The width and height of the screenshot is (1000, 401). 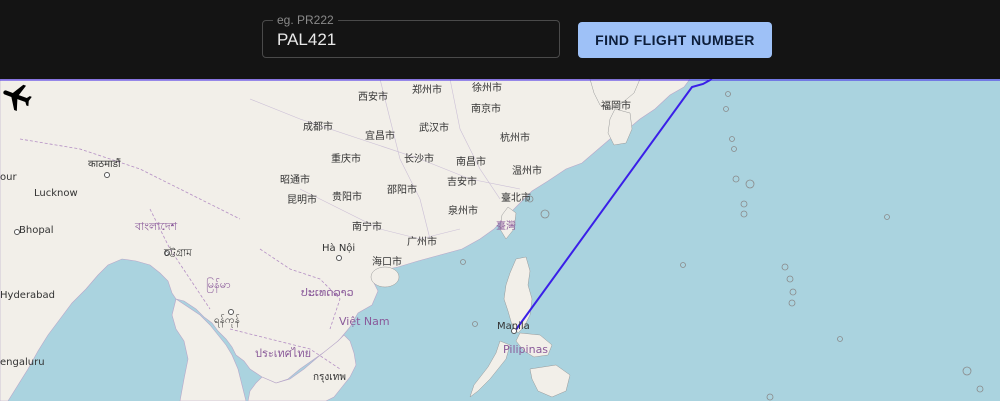 What do you see at coordinates (419, 159) in the screenshot?
I see `map-label-changsha: 长沙市` at bounding box center [419, 159].